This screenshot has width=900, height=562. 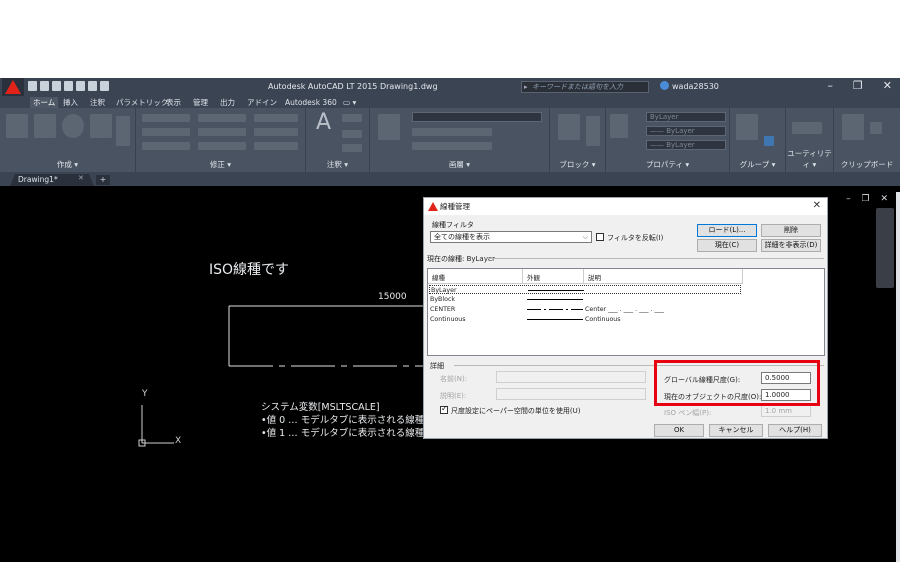 What do you see at coordinates (686, 131) in the screenshot?
I see `linetype-dropdown: —— ByLayer` at bounding box center [686, 131].